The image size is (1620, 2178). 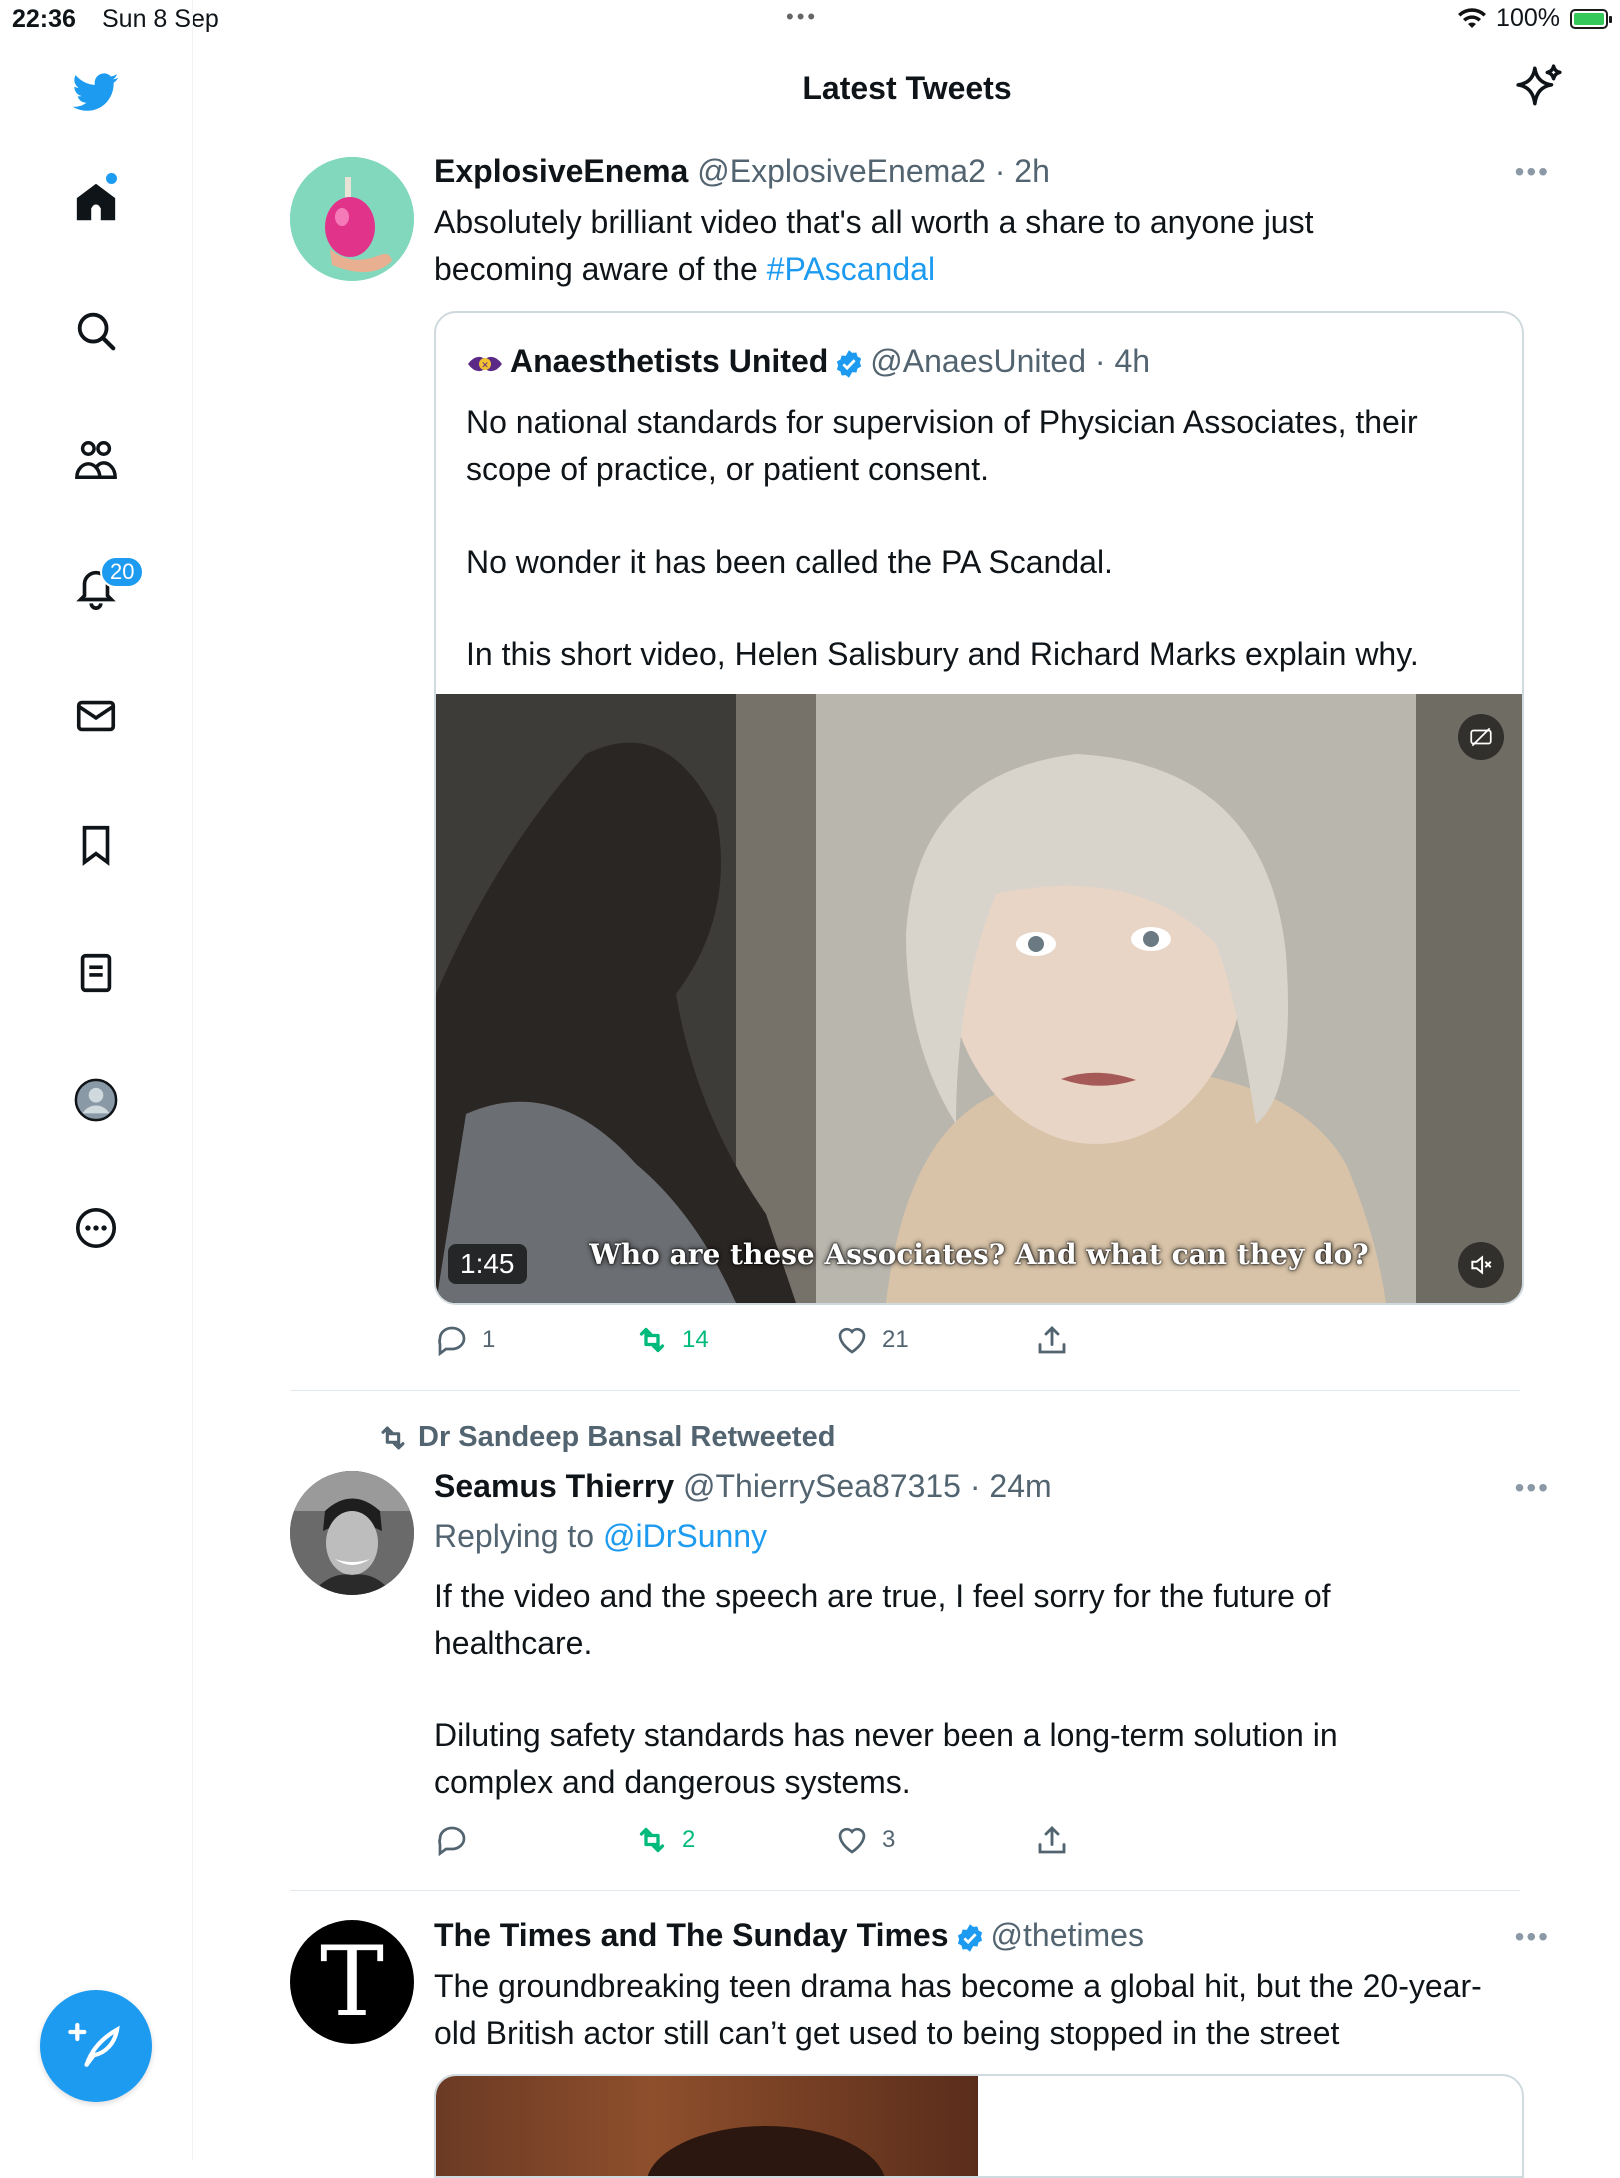 What do you see at coordinates (695, 1339) in the screenshot?
I see `retweet-count: 14` at bounding box center [695, 1339].